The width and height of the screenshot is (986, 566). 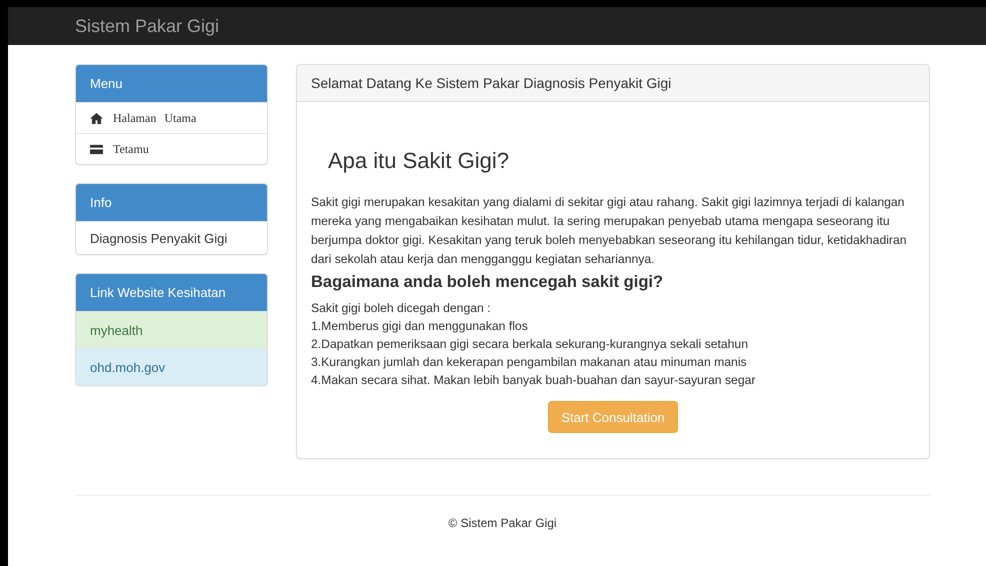 I want to click on panel-heading: Menu, so click(x=171, y=83).